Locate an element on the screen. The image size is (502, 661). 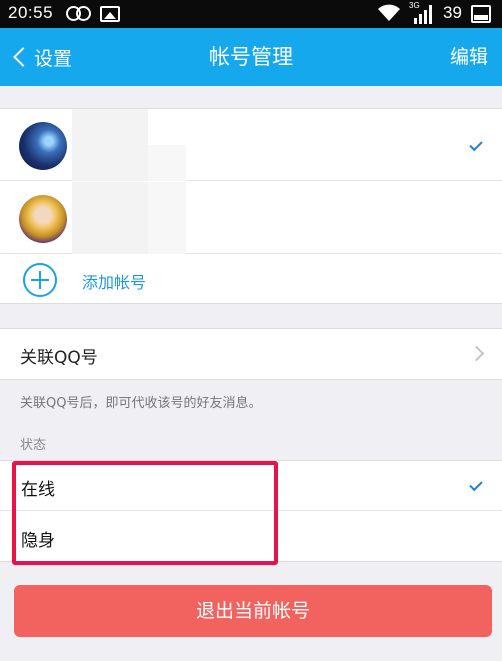
logout-button: 退出当前帐号 is located at coordinates (253, 611).